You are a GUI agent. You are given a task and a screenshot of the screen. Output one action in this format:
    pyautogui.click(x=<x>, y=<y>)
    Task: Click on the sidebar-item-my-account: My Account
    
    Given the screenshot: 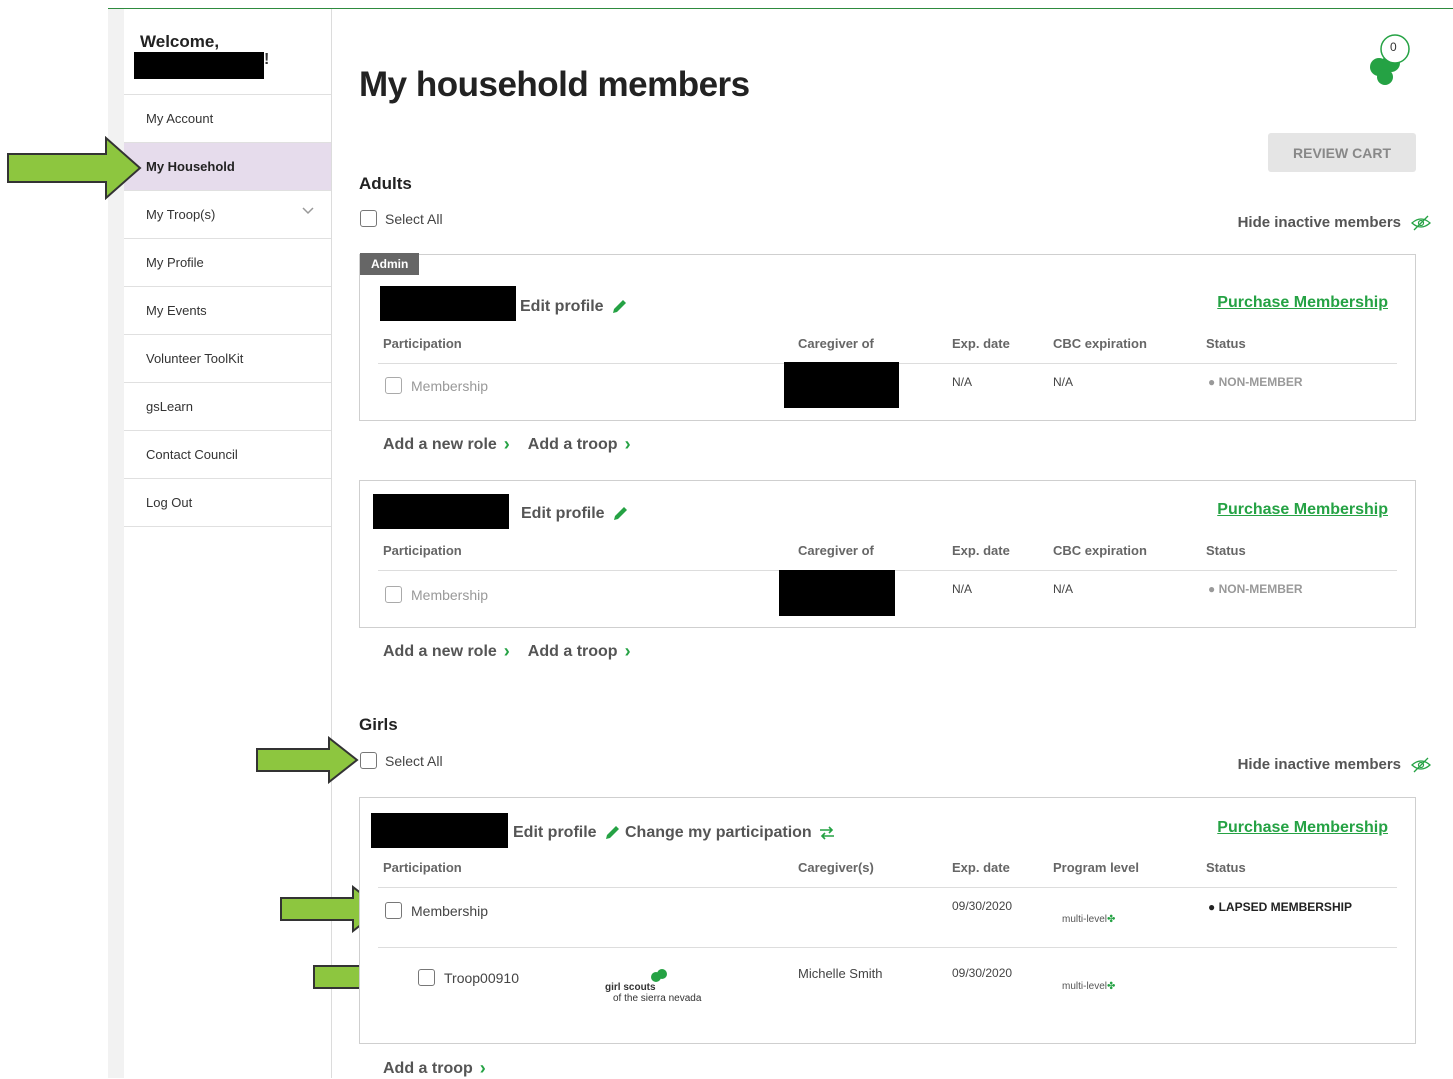 What is the action you would take?
    pyautogui.click(x=227, y=119)
    